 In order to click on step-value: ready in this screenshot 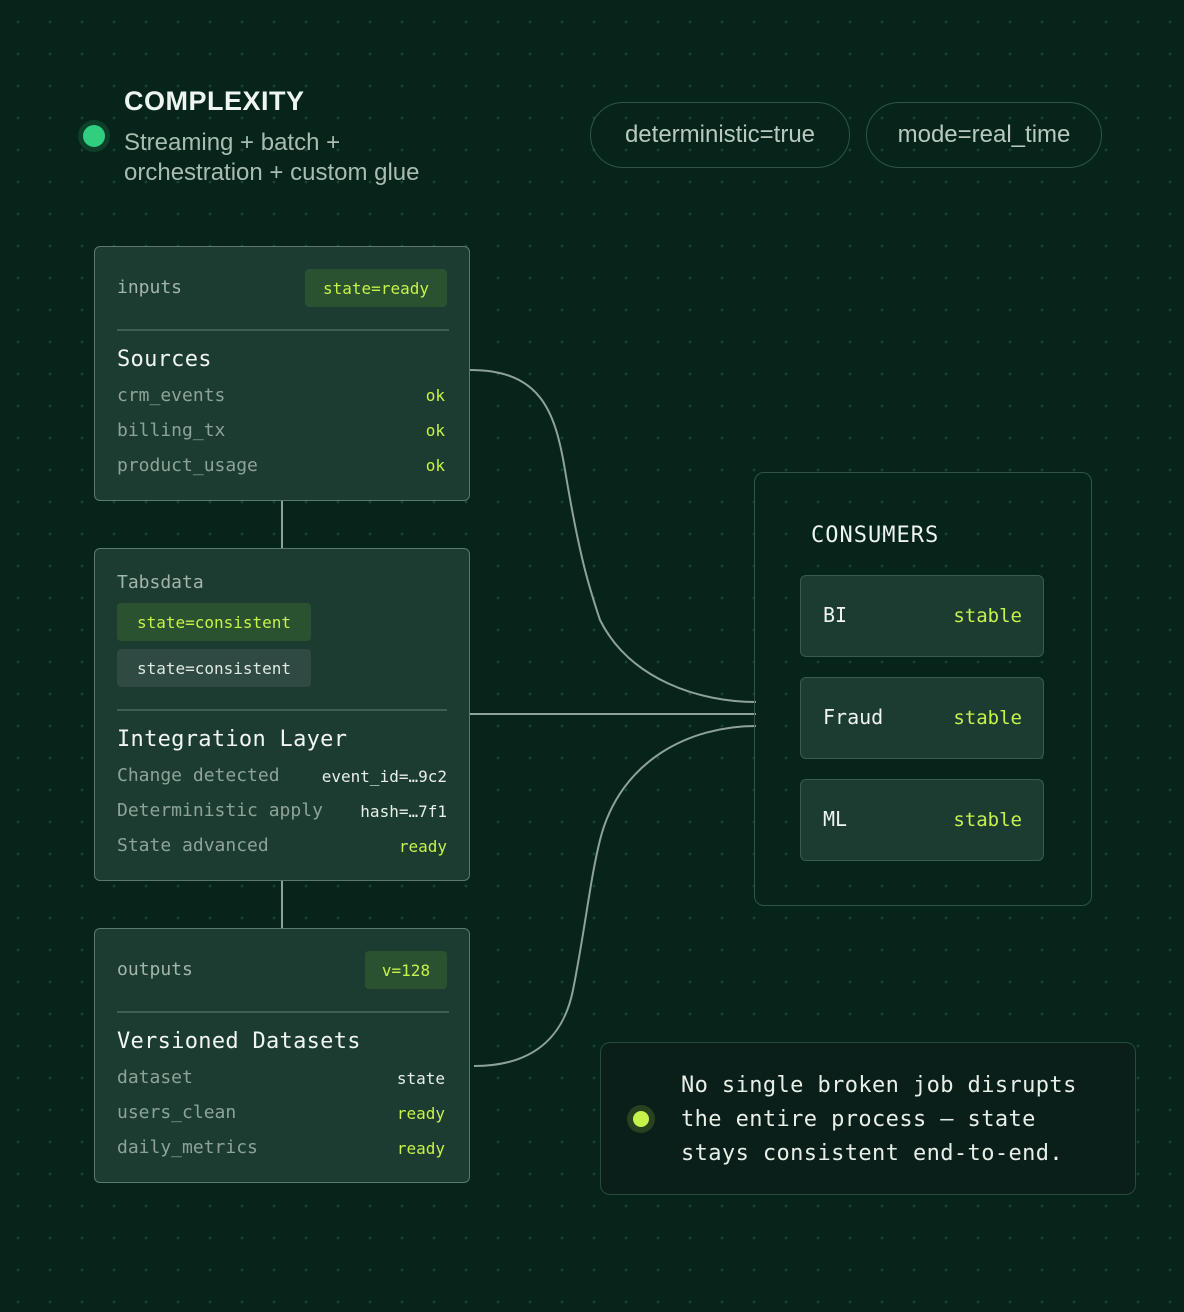, I will do `click(422, 846)`.